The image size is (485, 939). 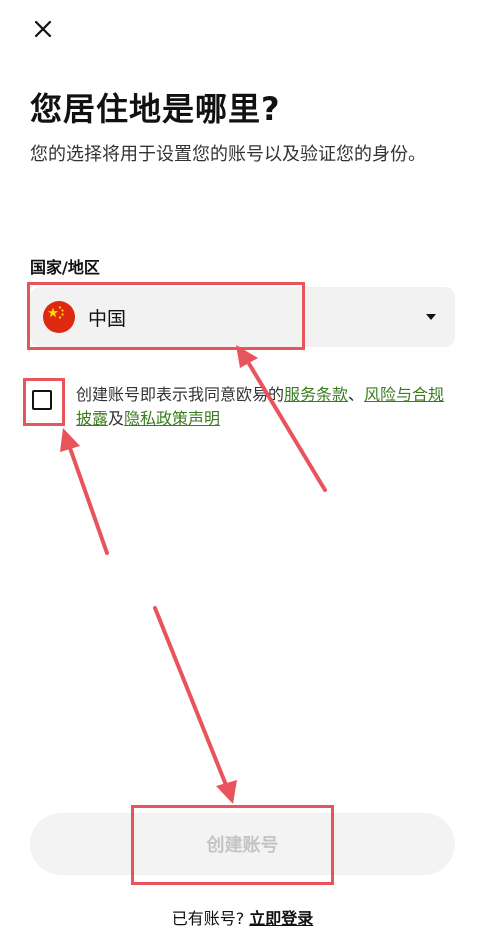 What do you see at coordinates (208, 918) in the screenshot?
I see `has-account-text: 已有账号?` at bounding box center [208, 918].